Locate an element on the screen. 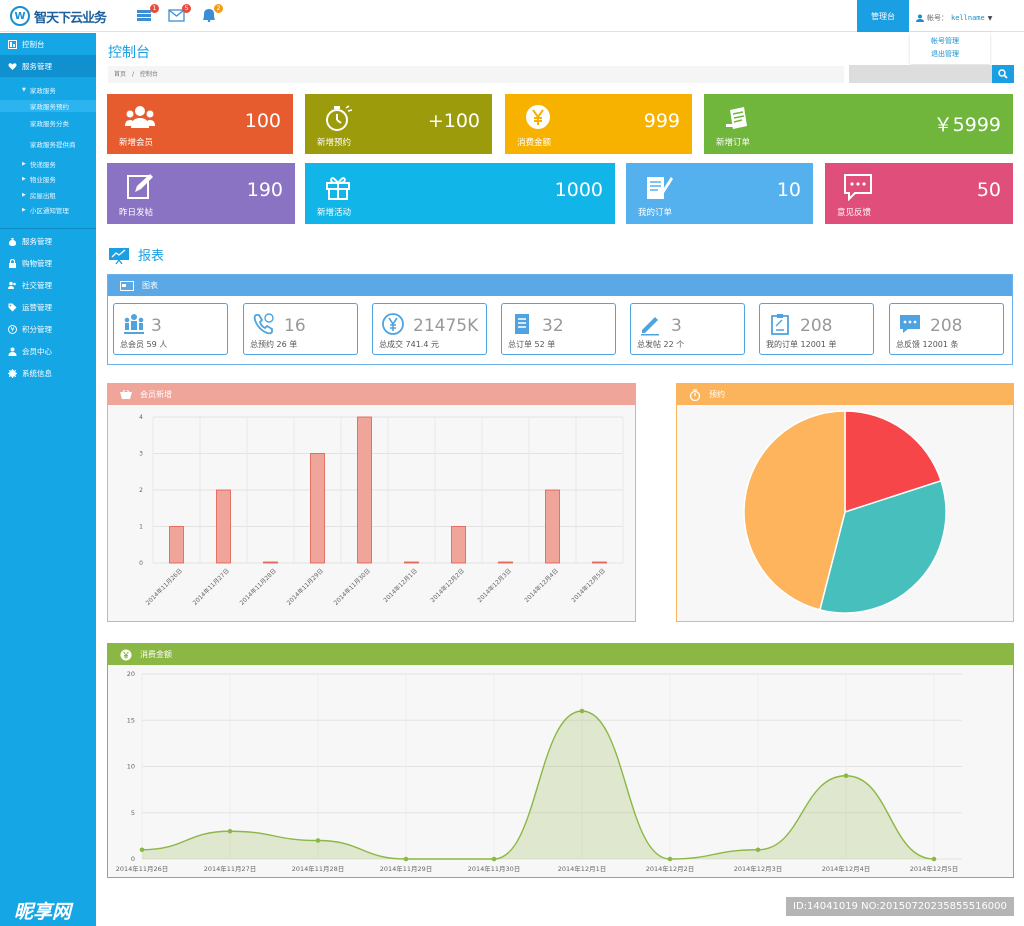  sidebar-sub-provider: 家政服务提供商 is located at coordinates (48, 143).